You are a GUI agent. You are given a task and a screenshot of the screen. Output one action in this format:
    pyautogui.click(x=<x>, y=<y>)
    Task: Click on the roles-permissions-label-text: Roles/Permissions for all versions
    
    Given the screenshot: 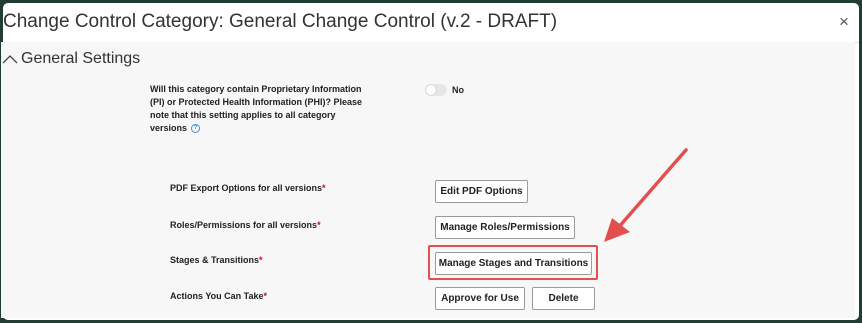 What is the action you would take?
    pyautogui.click(x=244, y=225)
    